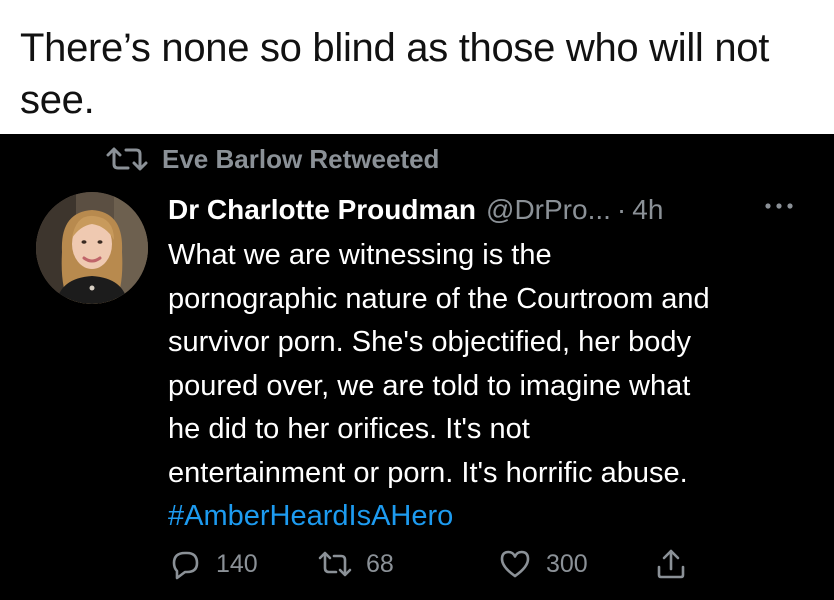 The width and height of the screenshot is (834, 600). I want to click on share-icon, so click(671, 564).